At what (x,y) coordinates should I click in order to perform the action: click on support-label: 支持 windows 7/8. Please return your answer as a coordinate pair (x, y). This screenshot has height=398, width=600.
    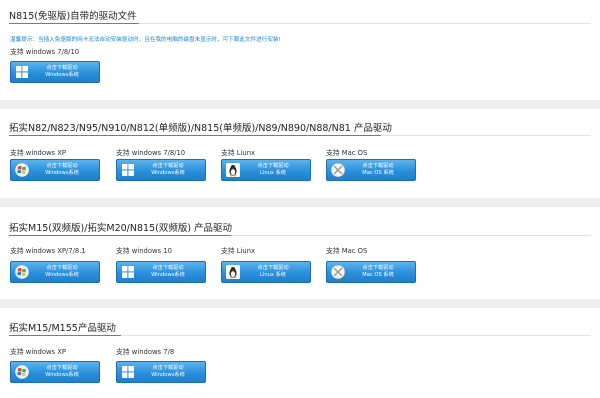
    Looking at the image, I should click on (145, 352).